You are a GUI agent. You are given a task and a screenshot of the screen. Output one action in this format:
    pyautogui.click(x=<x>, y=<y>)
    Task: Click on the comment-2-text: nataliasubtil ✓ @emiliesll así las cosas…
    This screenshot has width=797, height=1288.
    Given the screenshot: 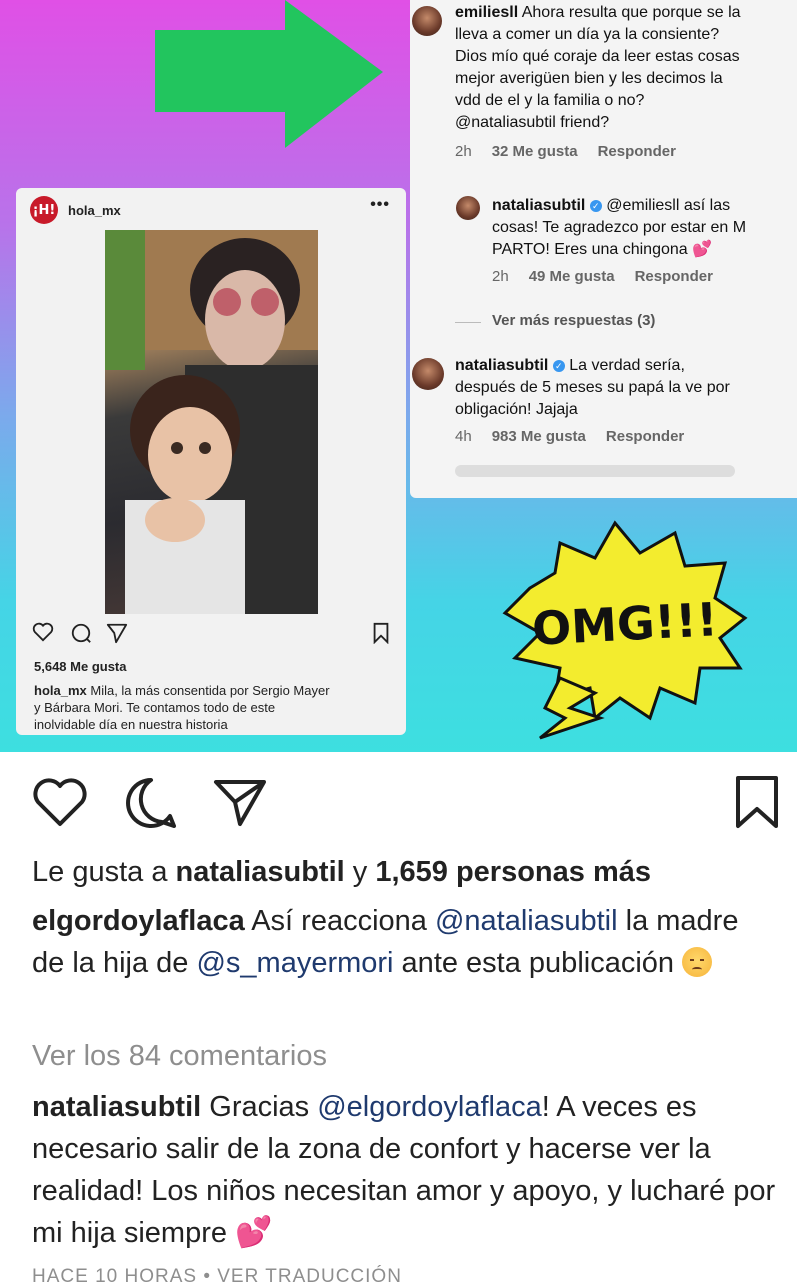 What is the action you would take?
    pyautogui.click(x=619, y=228)
    